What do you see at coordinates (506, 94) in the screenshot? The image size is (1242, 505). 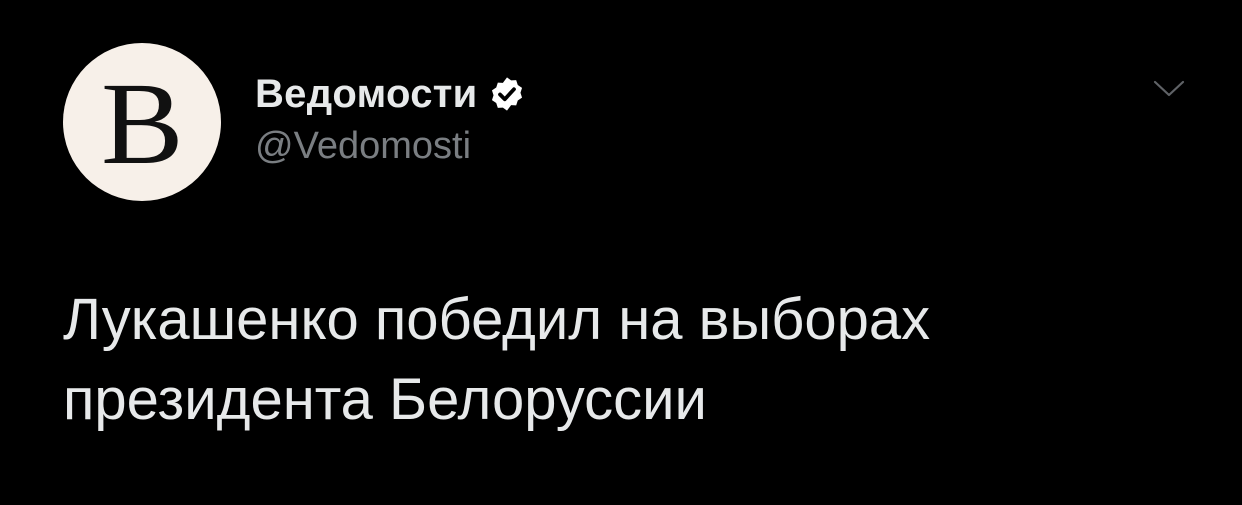 I see `verified-badge-icon` at bounding box center [506, 94].